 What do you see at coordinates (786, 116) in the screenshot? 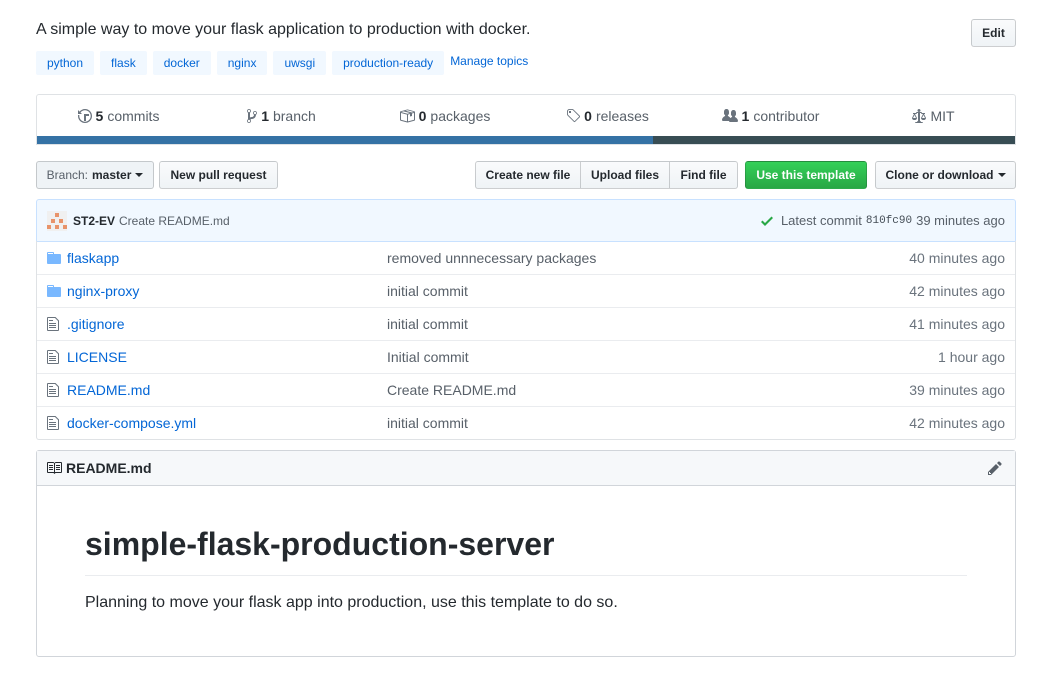
I see `contributors-label: contributor` at bounding box center [786, 116].